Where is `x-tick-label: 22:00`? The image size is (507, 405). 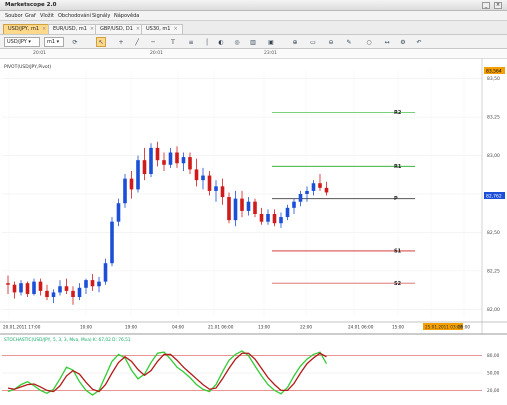
x-tick-label: 22:00 is located at coordinates (306, 327).